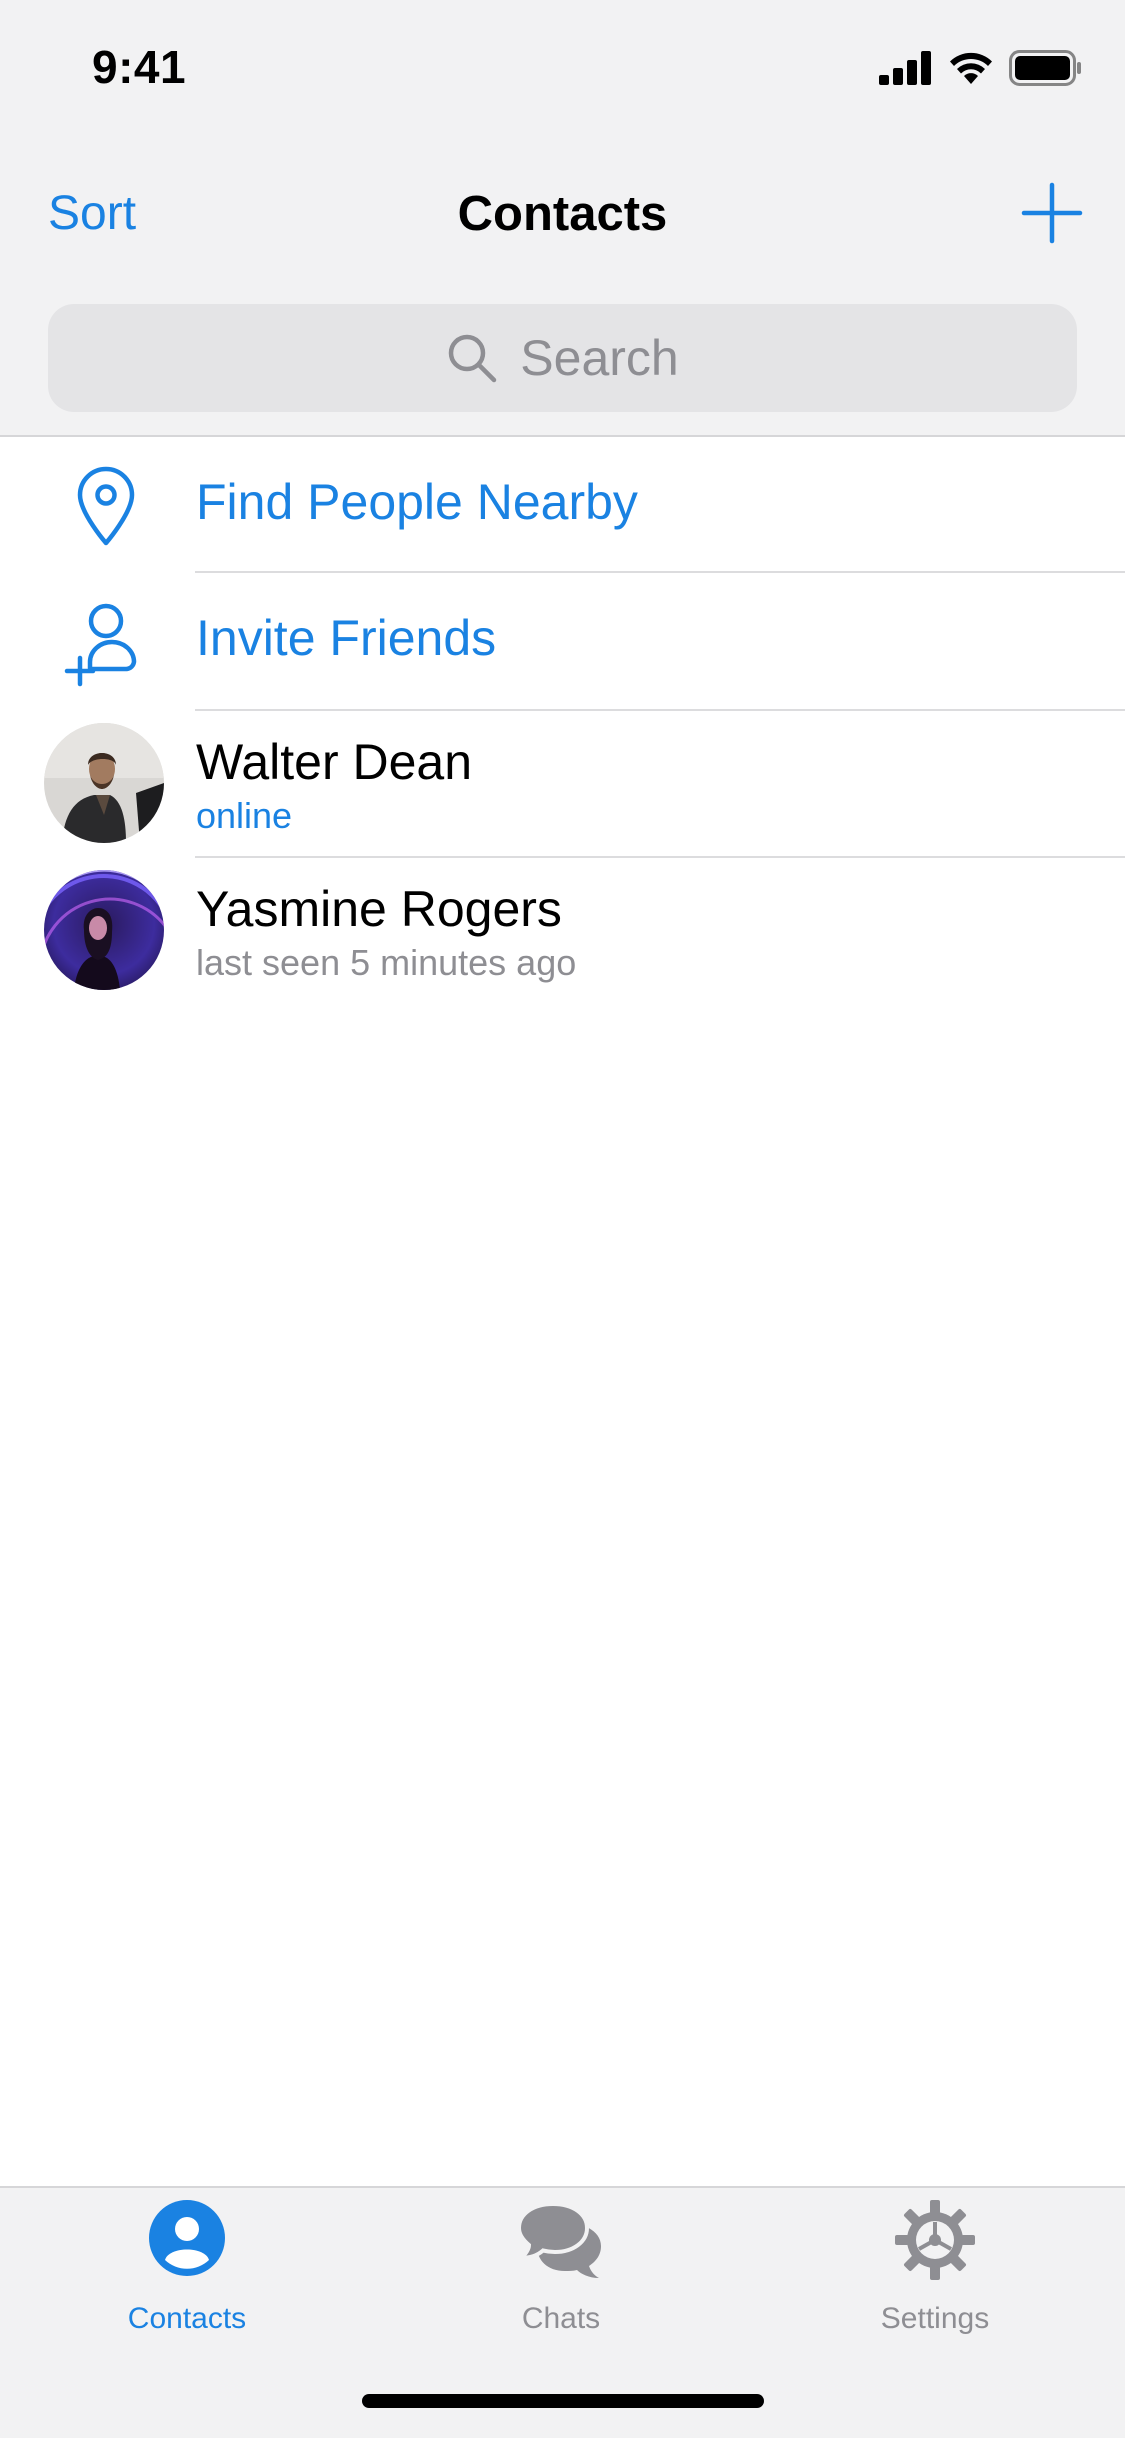 Image resolution: width=1125 pixels, height=2438 pixels. What do you see at coordinates (244, 815) in the screenshot?
I see `contact-status: online` at bounding box center [244, 815].